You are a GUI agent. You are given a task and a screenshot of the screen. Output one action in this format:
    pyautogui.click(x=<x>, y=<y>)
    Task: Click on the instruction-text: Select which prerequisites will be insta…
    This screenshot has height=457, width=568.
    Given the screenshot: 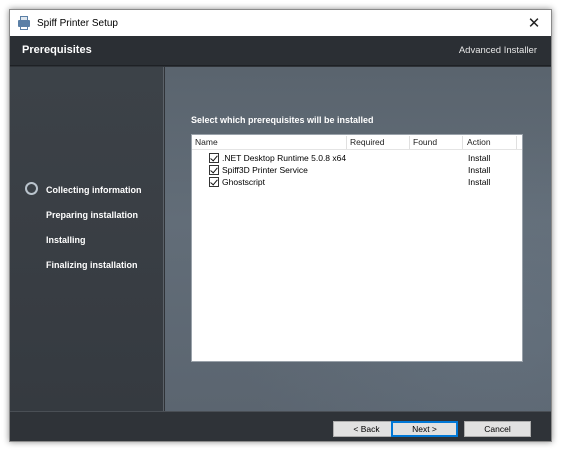 What is the action you would take?
    pyautogui.click(x=282, y=120)
    